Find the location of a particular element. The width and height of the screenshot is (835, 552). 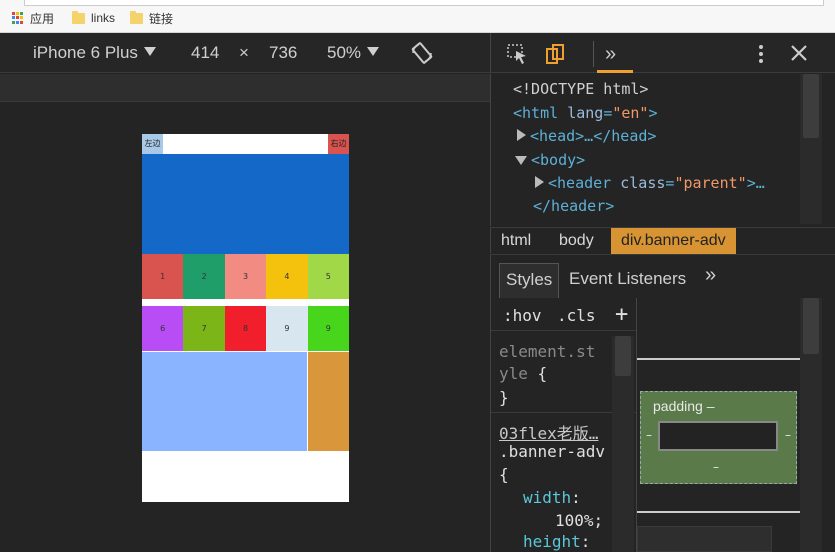

times-sign: × is located at coordinates (244, 52).